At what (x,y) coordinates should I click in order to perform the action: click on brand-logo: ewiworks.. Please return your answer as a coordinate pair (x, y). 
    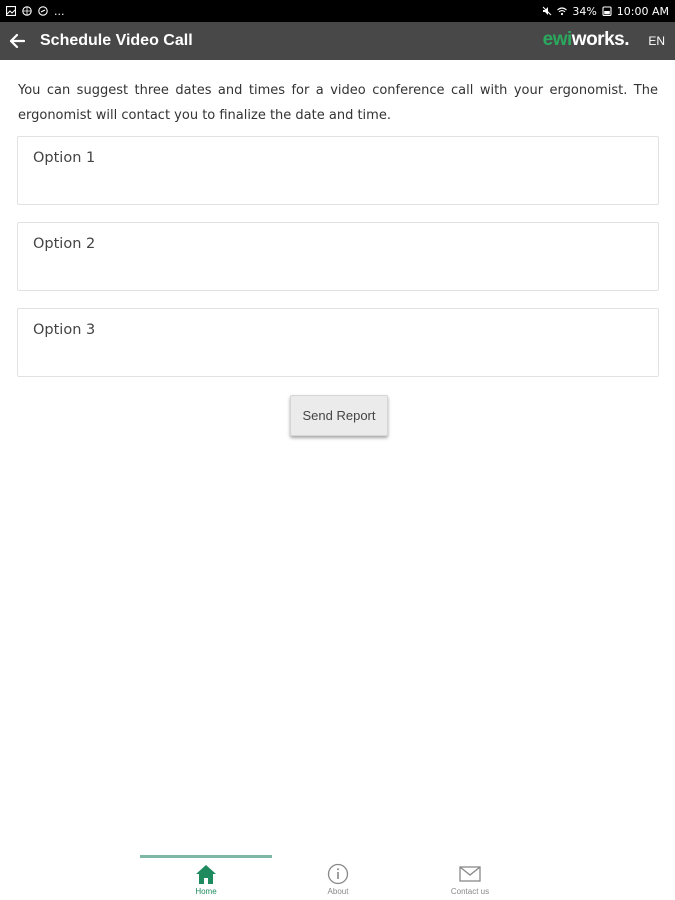
    Looking at the image, I should click on (586, 40).